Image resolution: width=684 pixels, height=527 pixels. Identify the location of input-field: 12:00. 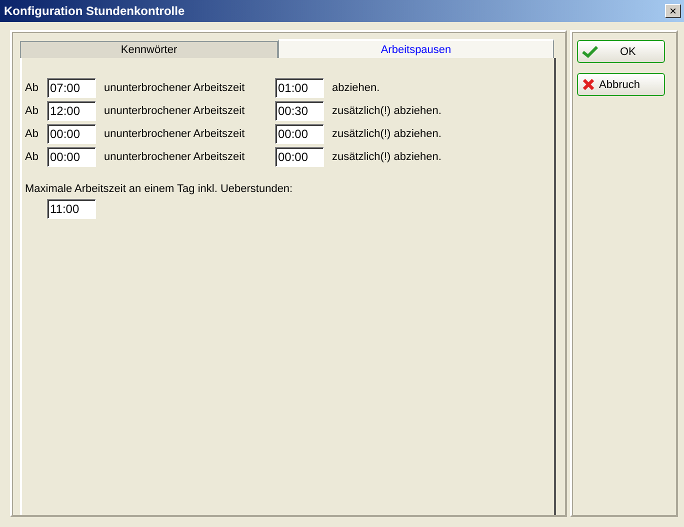
(71, 111).